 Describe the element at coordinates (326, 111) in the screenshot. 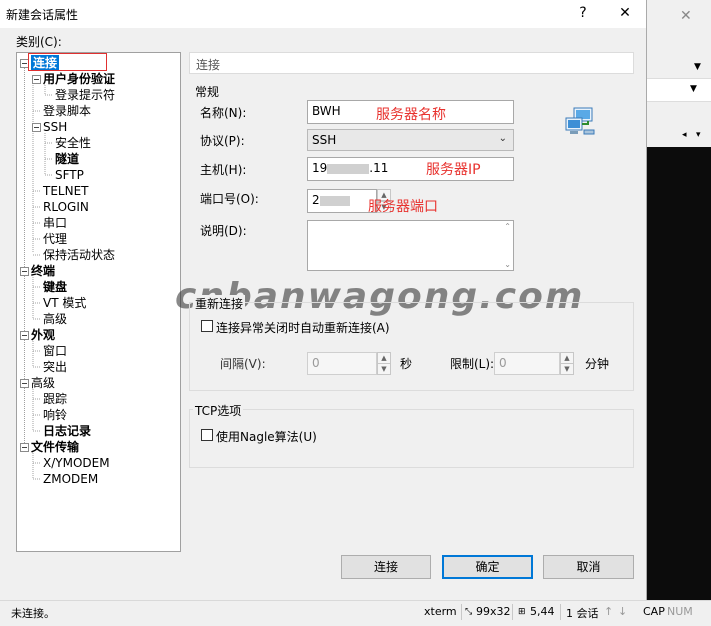

I see `name-value: BWH` at that location.